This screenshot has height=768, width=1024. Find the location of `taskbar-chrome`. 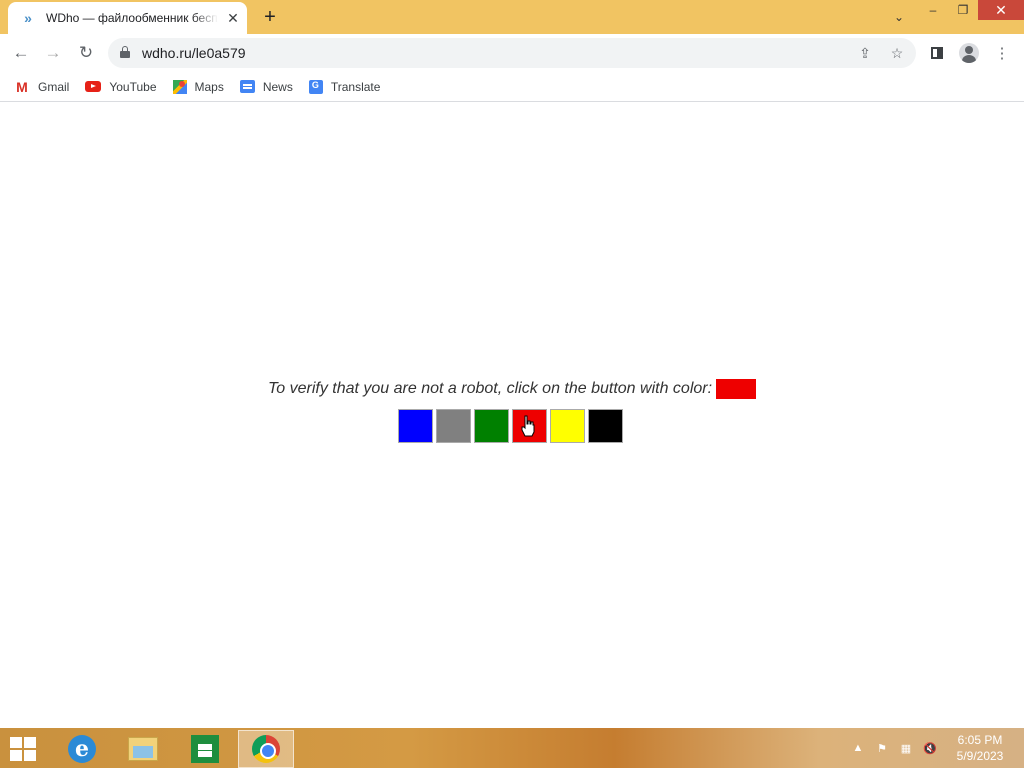

taskbar-chrome is located at coordinates (266, 749).